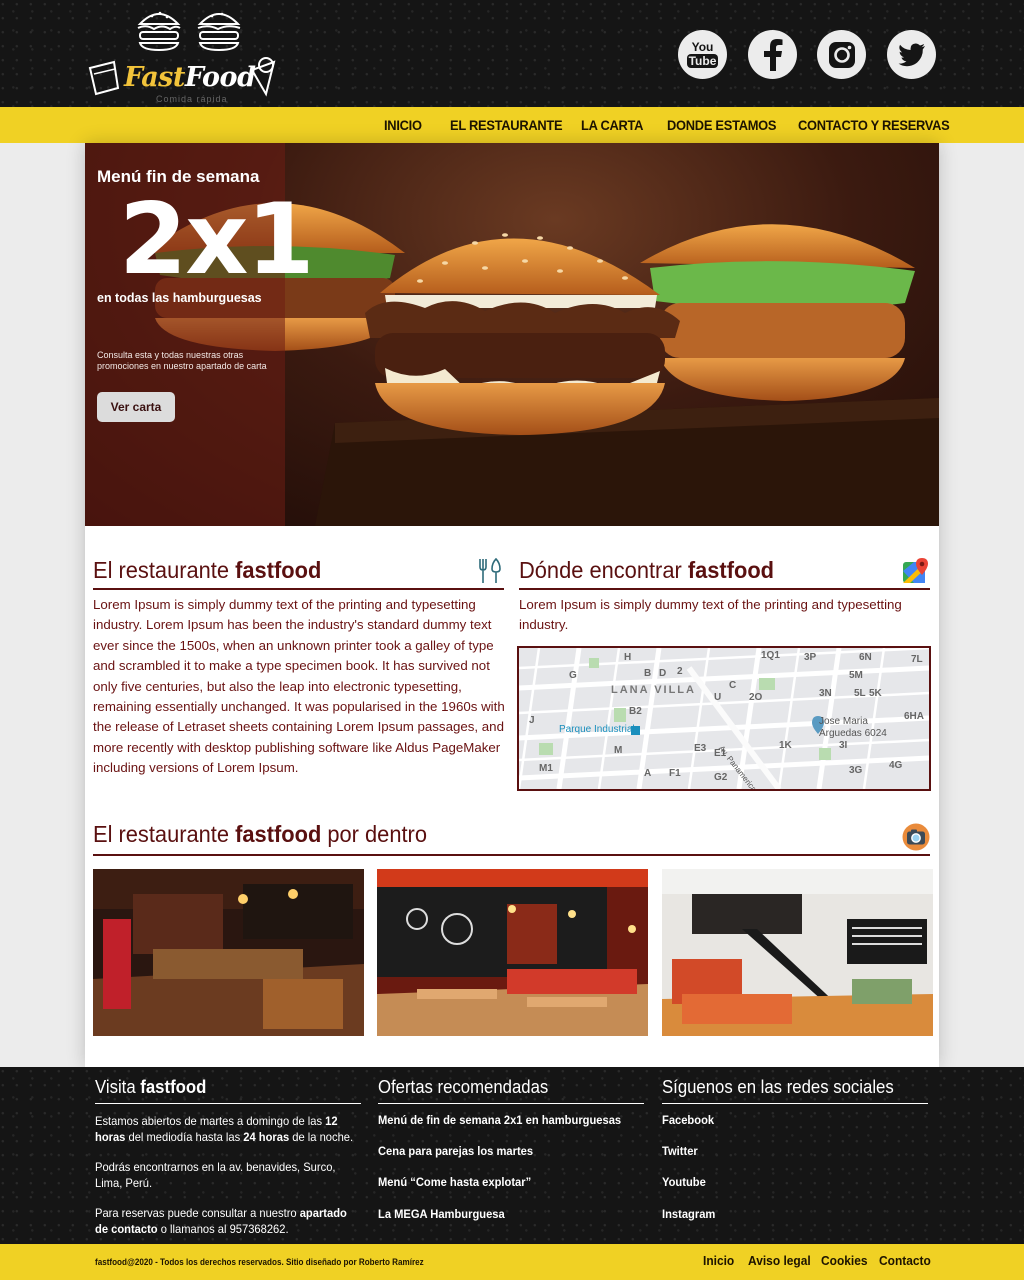  What do you see at coordinates (732, 685) in the screenshot?
I see `svg-text: C` at bounding box center [732, 685].